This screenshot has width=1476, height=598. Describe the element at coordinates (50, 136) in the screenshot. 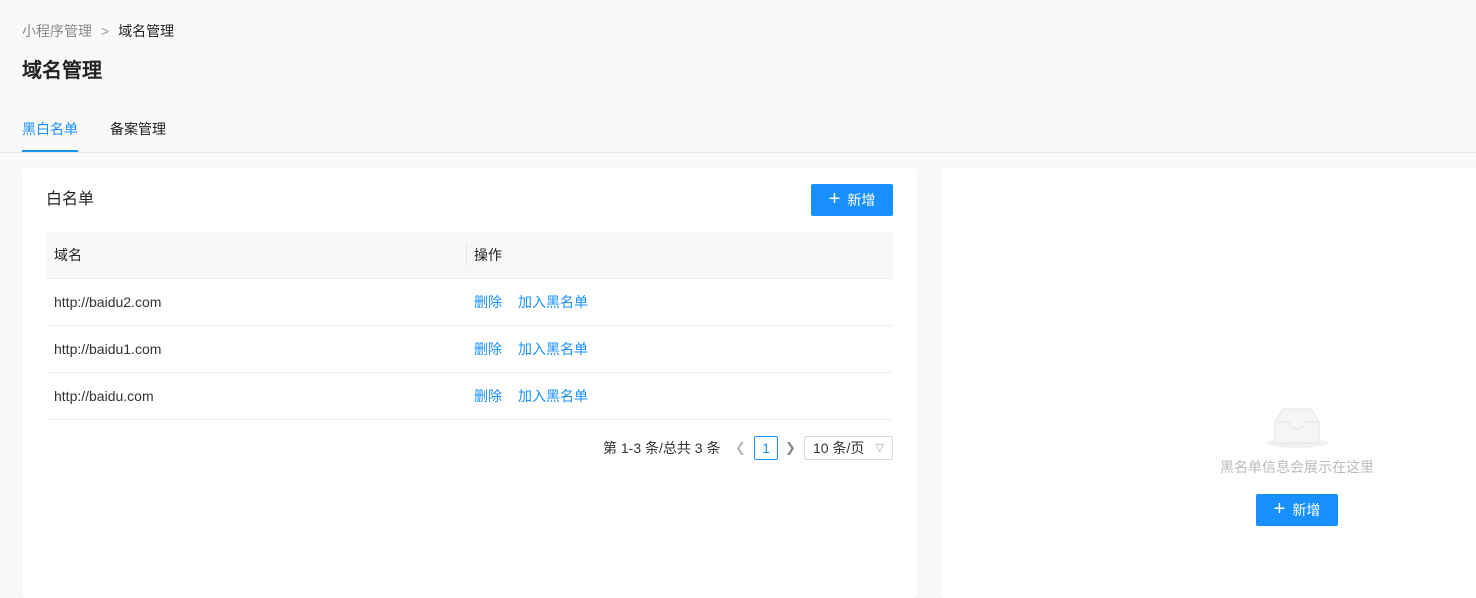

I see `tab-black-white-list: 黑白名单` at that location.